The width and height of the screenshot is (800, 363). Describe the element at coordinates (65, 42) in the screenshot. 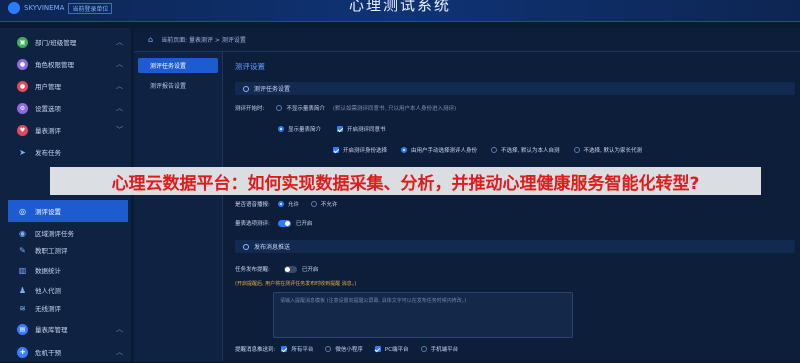

I see `sidebar-item-org: ▣ 部门/班级管理 ︿` at that location.